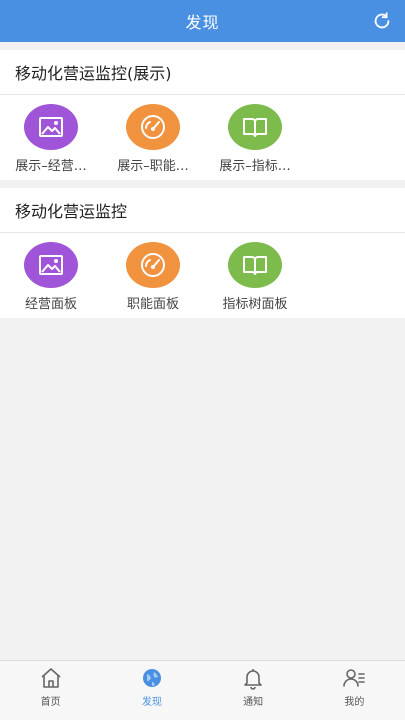 The height and width of the screenshot is (720, 405). What do you see at coordinates (202, 72) in the screenshot?
I see `section-title: 移动化营运监控(展示)` at bounding box center [202, 72].